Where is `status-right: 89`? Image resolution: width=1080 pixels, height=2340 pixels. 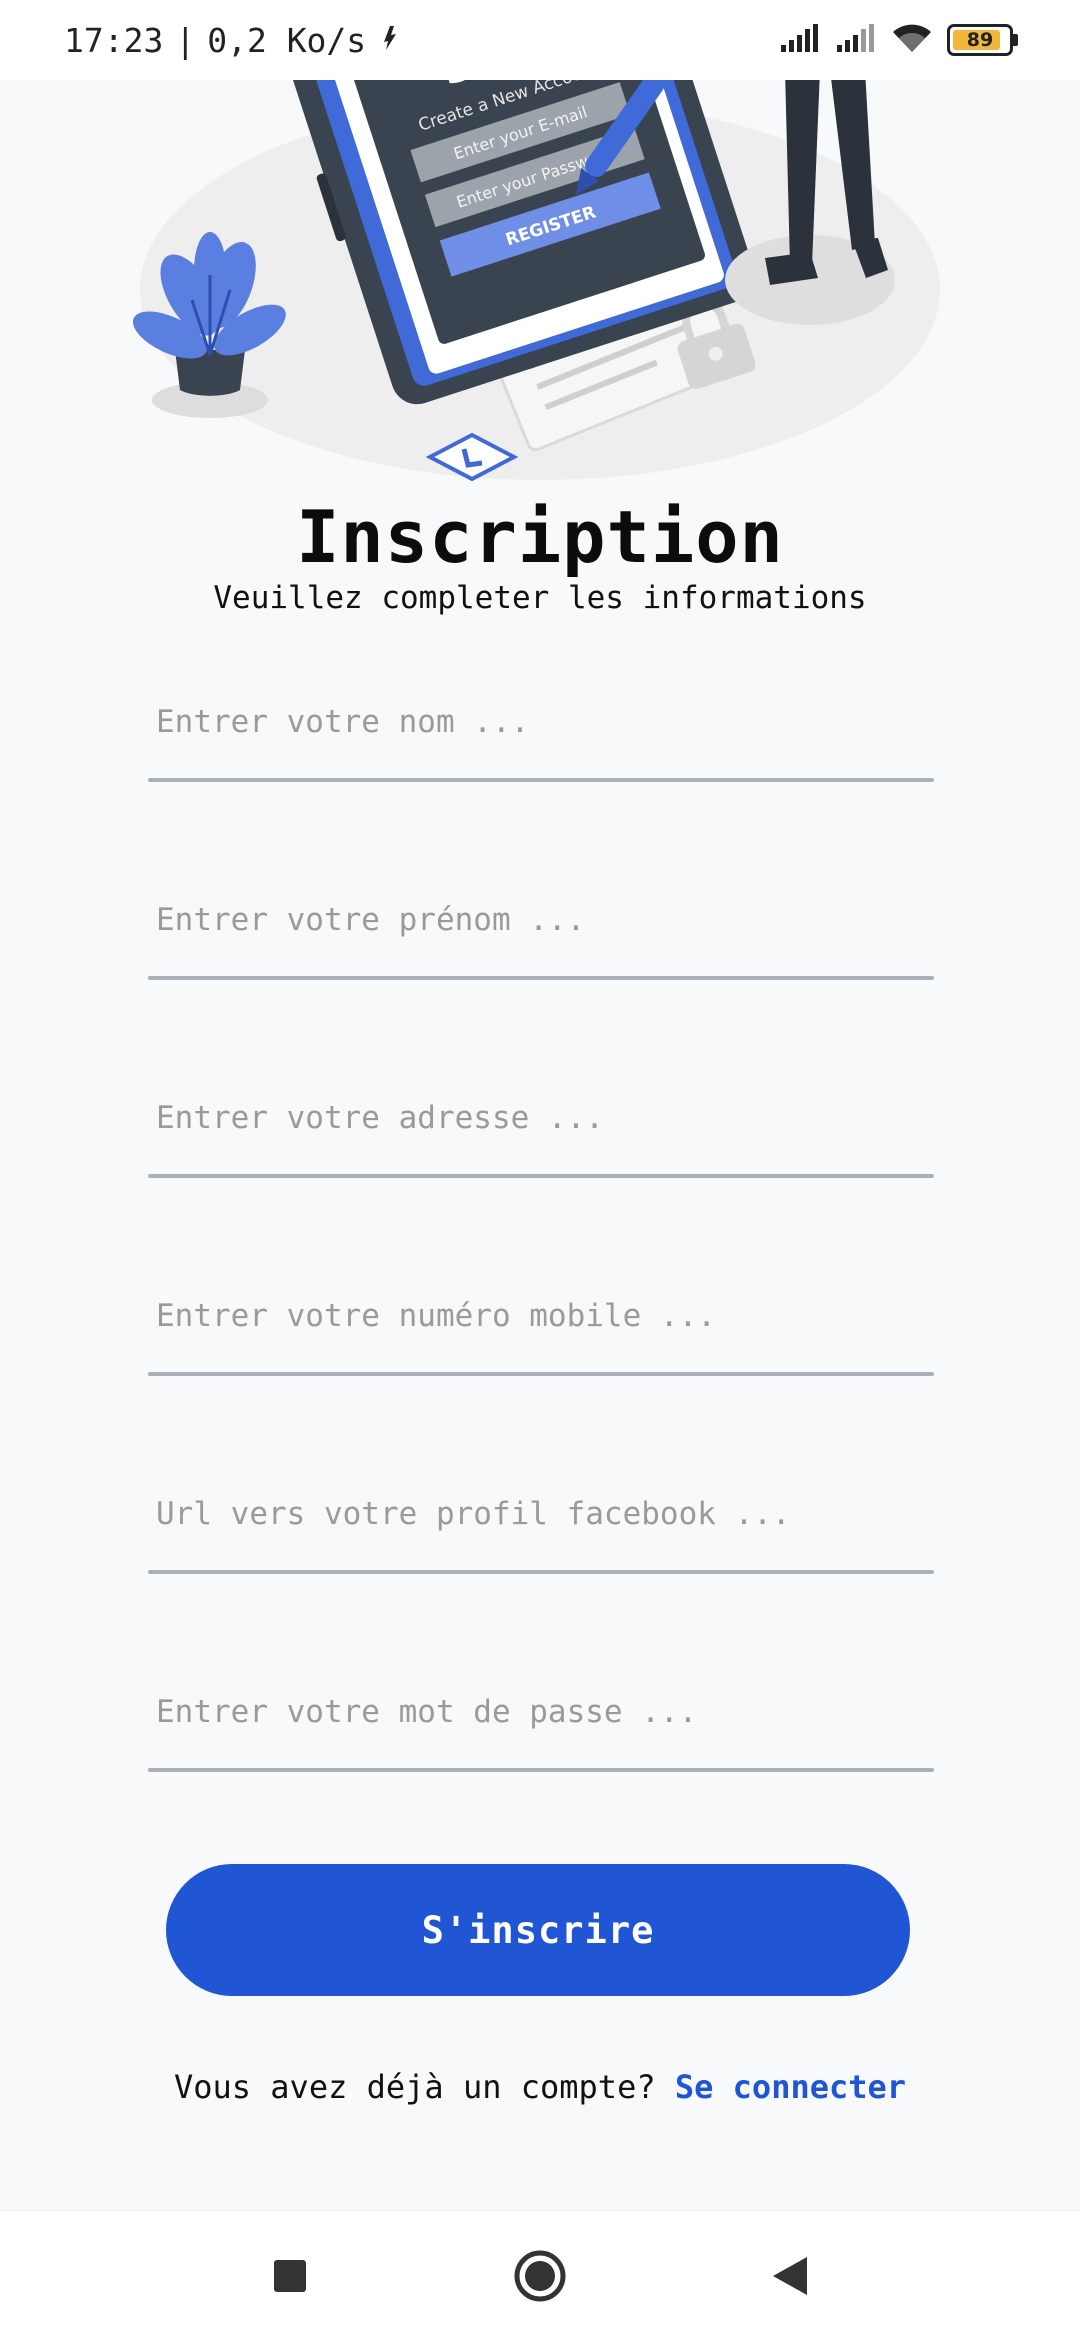
status-right: 89 is located at coordinates (898, 40).